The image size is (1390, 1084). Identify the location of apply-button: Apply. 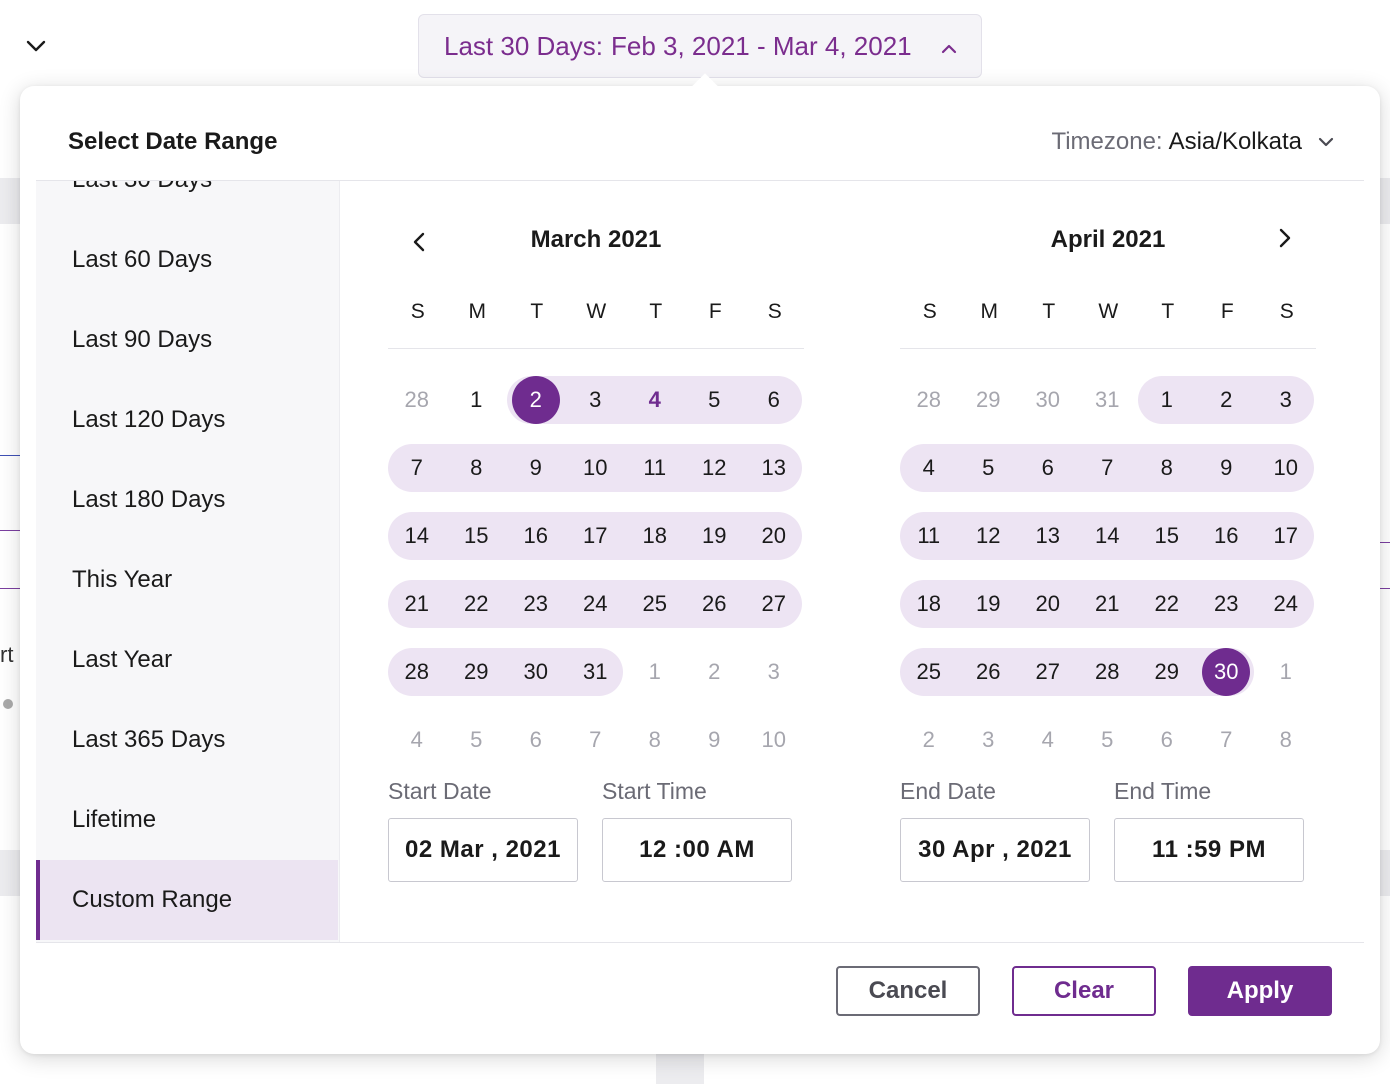
(1260, 991).